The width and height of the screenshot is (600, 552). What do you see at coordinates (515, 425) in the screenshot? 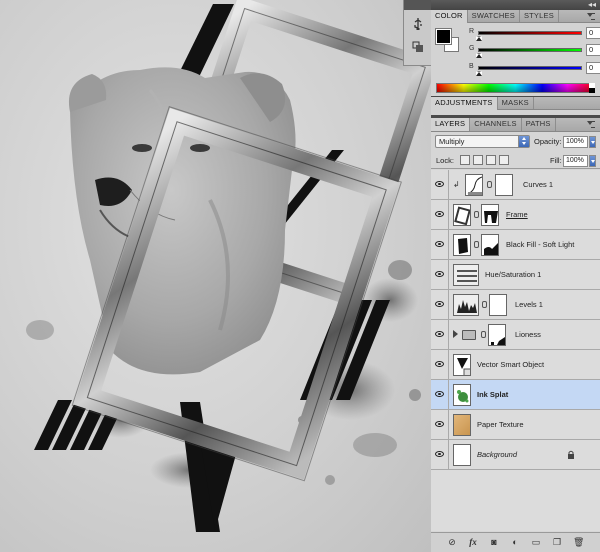
I see `layer-row: Paper Texture` at bounding box center [515, 425].